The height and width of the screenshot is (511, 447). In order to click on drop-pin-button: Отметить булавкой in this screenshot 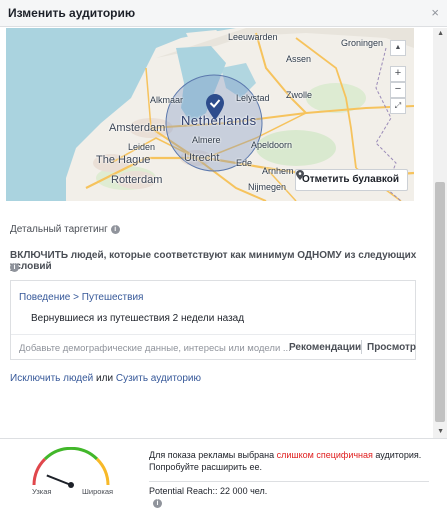, I will do `click(351, 180)`.